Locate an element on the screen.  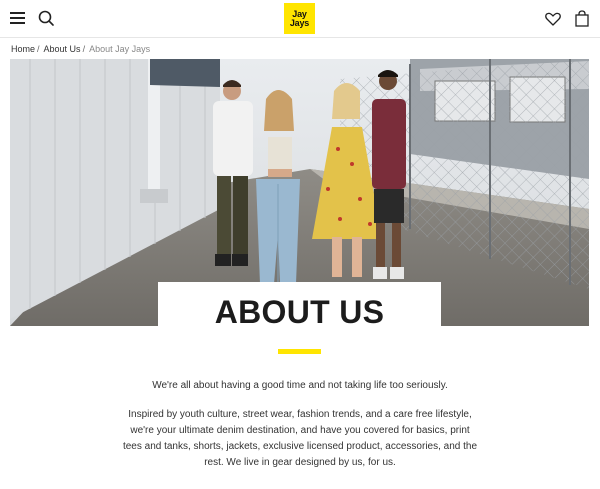
shopping-bag-icon is located at coordinates (582, 19).